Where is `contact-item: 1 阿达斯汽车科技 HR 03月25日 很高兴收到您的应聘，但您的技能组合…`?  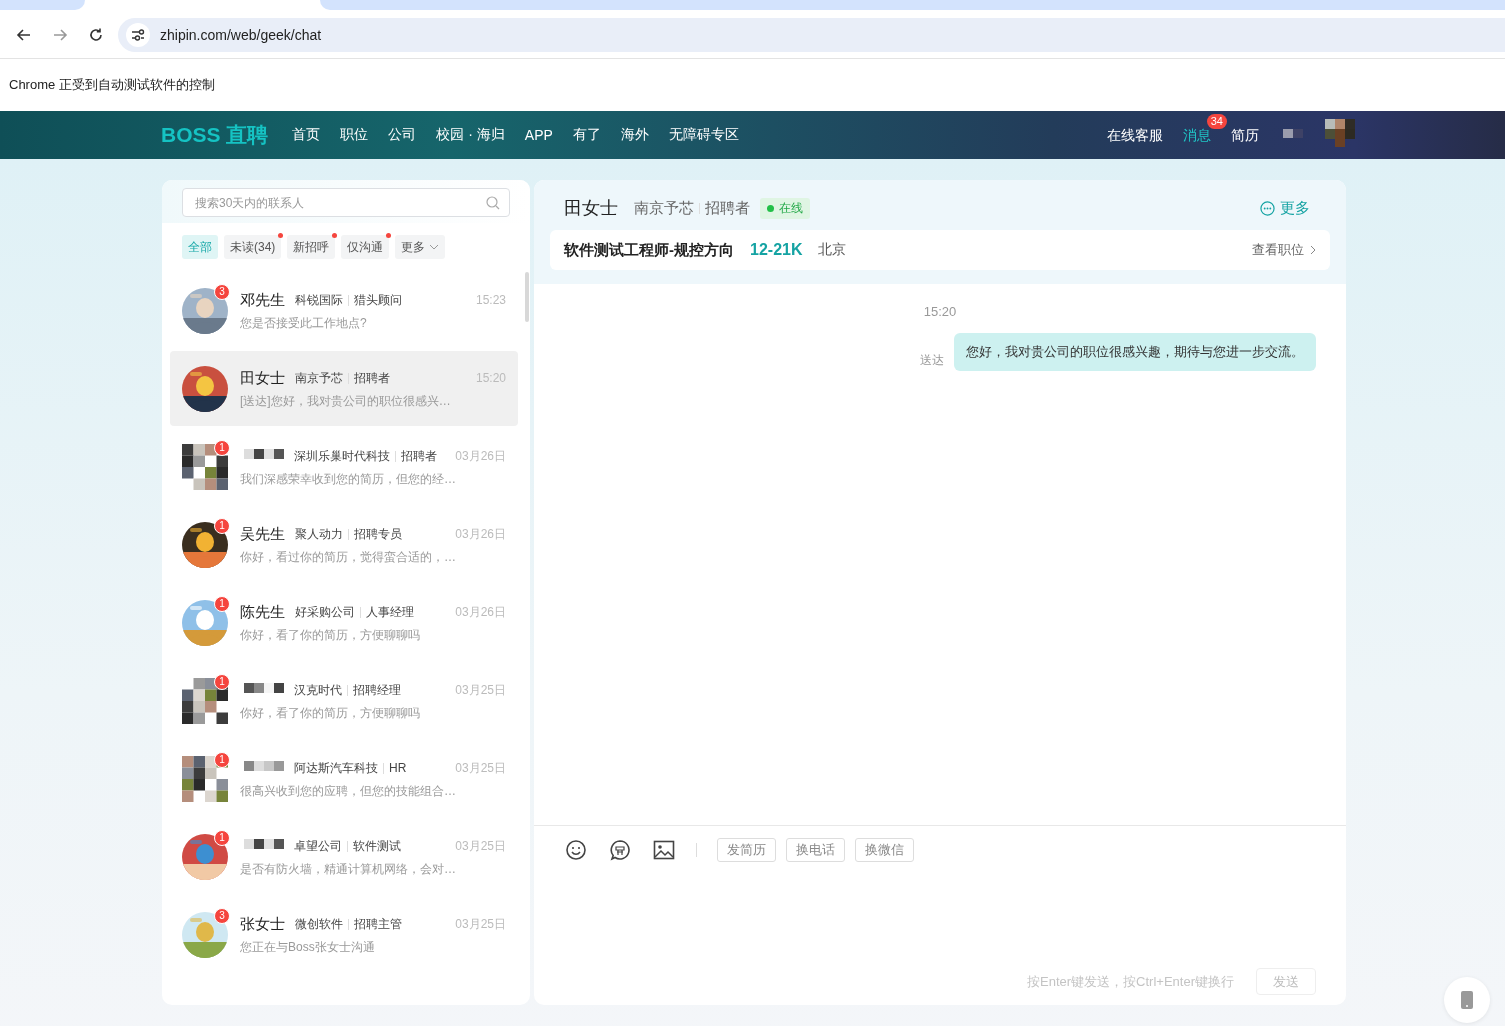
contact-item: 1 阿达斯汽车科技 HR 03月25日 很高兴收到您的应聘，但您的技能组合… is located at coordinates (344, 778).